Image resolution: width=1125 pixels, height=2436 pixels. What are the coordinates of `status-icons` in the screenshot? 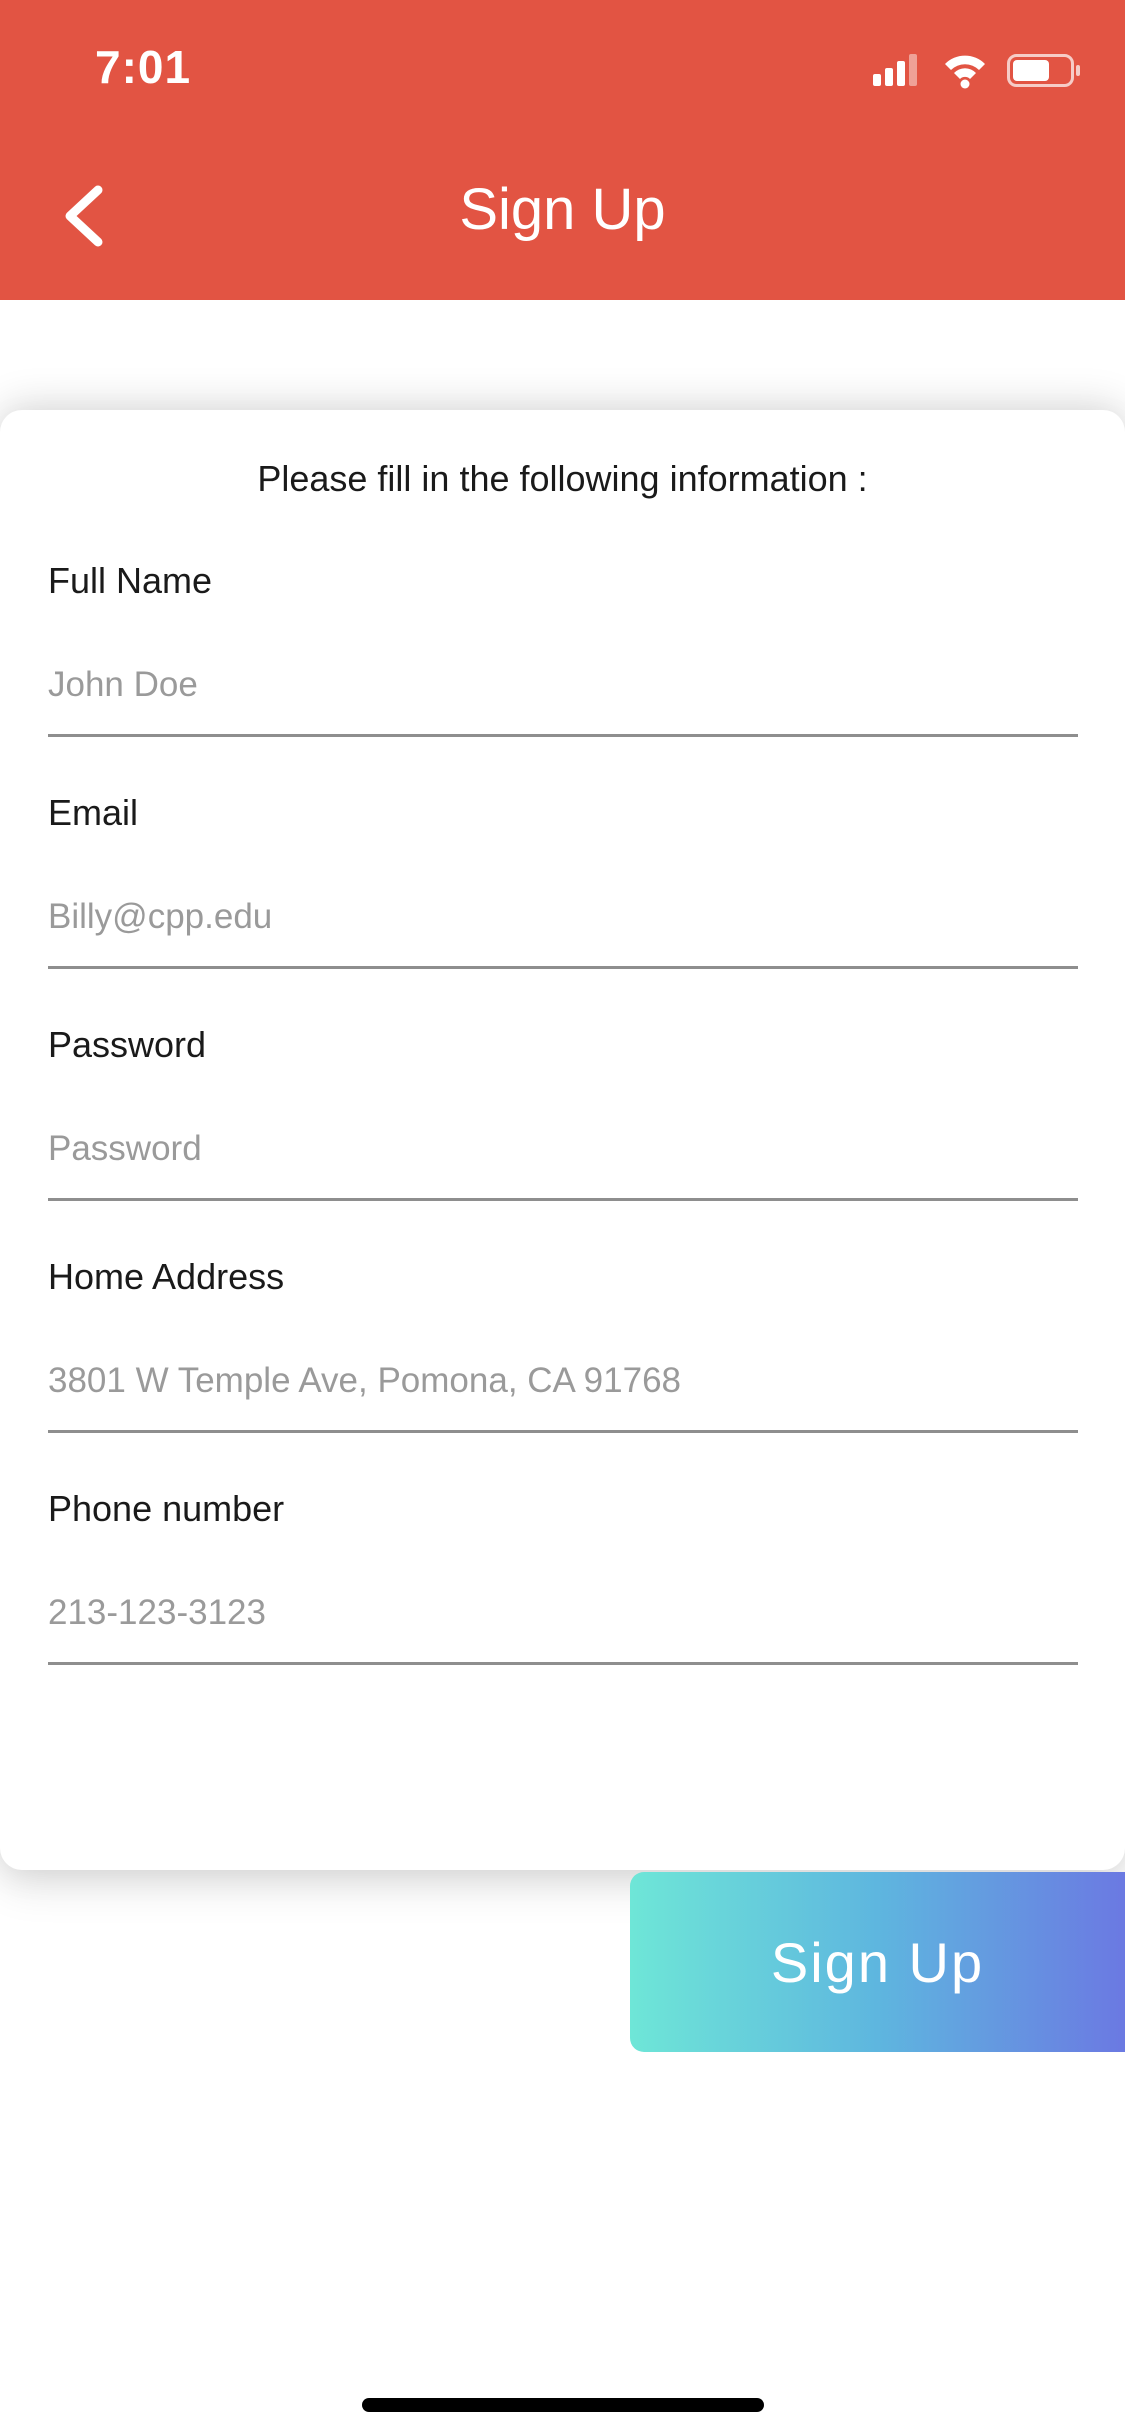 It's located at (976, 71).